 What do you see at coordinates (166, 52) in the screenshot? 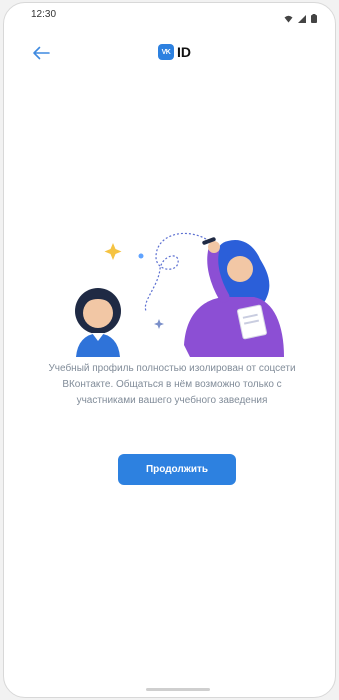
I see `vk-logo-icon: VK` at bounding box center [166, 52].